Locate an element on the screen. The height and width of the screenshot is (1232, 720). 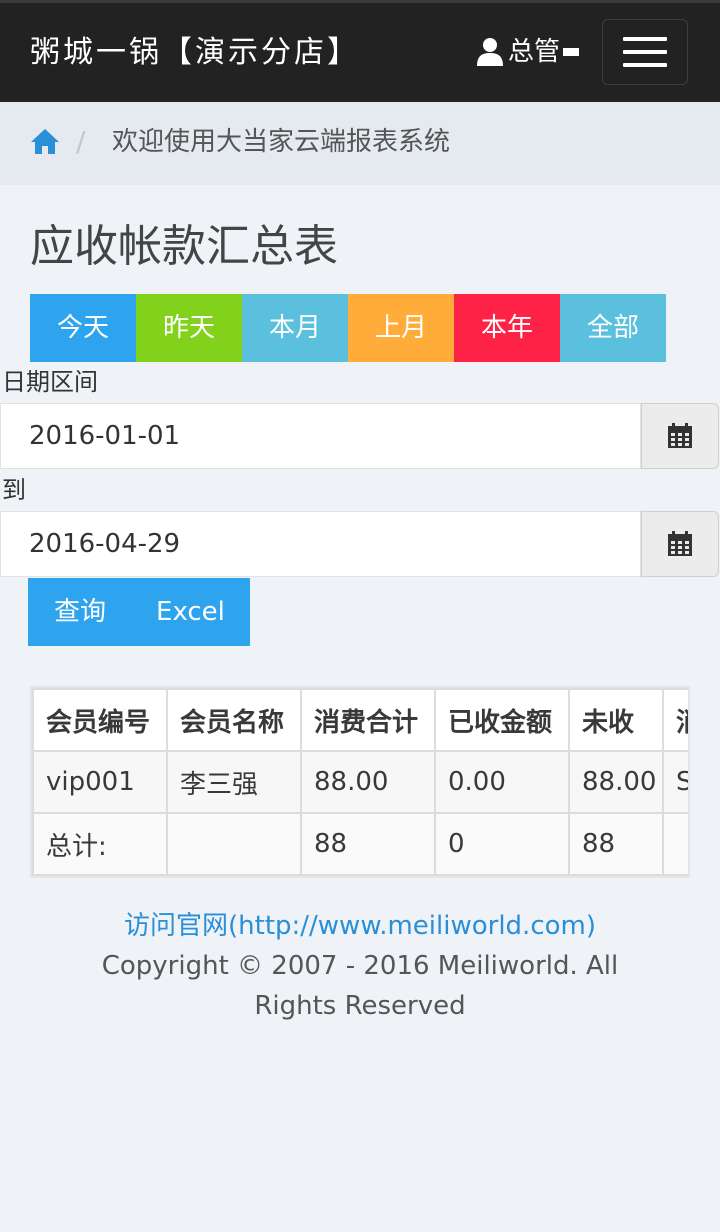
col-header-total-spend: 消费合计 is located at coordinates (368, 720).